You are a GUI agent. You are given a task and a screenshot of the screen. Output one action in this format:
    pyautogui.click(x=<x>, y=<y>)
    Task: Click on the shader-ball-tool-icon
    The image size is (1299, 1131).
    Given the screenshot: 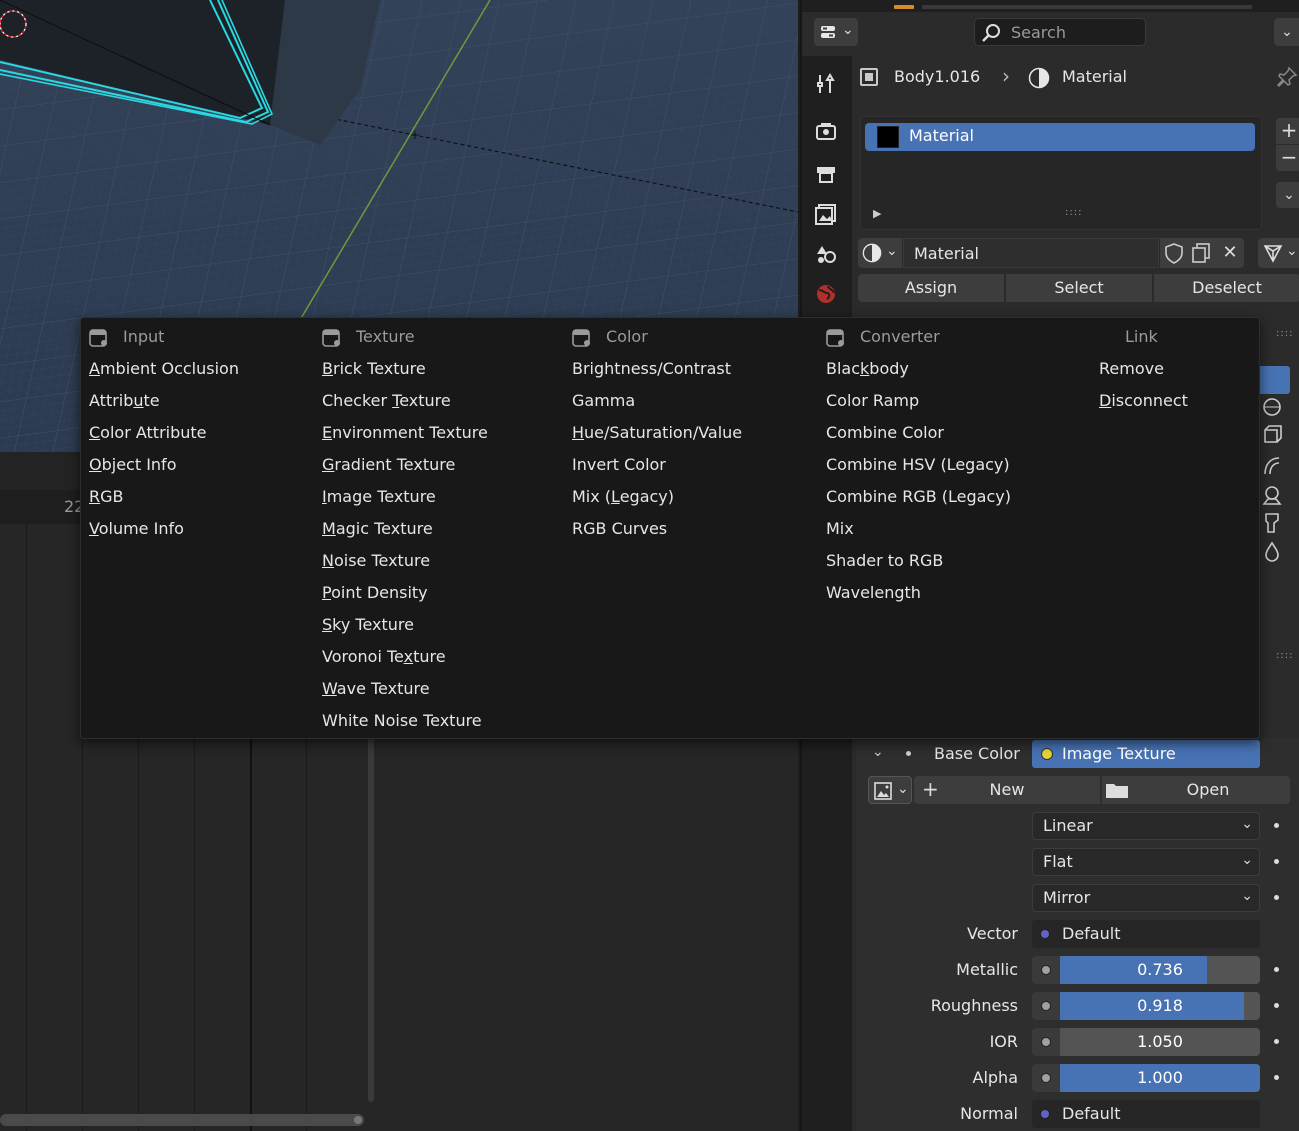 What is the action you would take?
    pyautogui.click(x=1272, y=495)
    